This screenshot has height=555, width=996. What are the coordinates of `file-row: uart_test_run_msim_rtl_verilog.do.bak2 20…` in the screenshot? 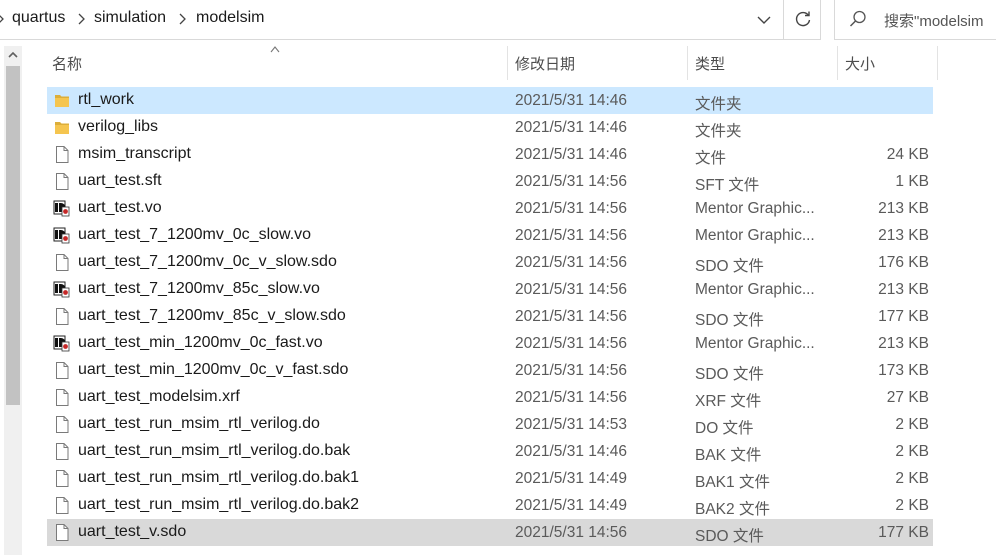 It's located at (490, 505).